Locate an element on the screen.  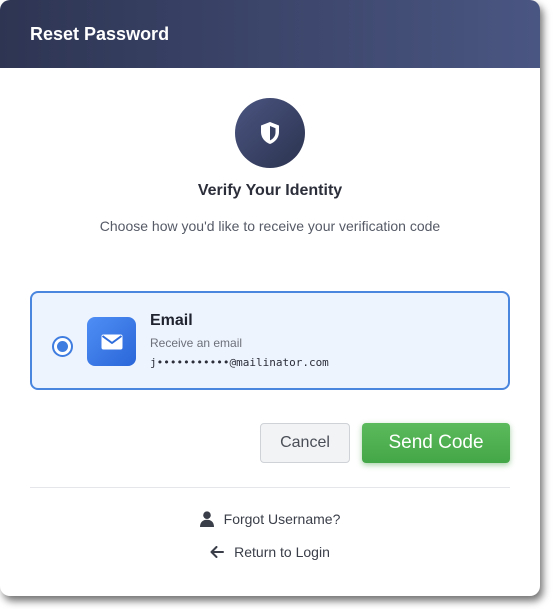
dialog-title: Reset Password is located at coordinates (100, 33).